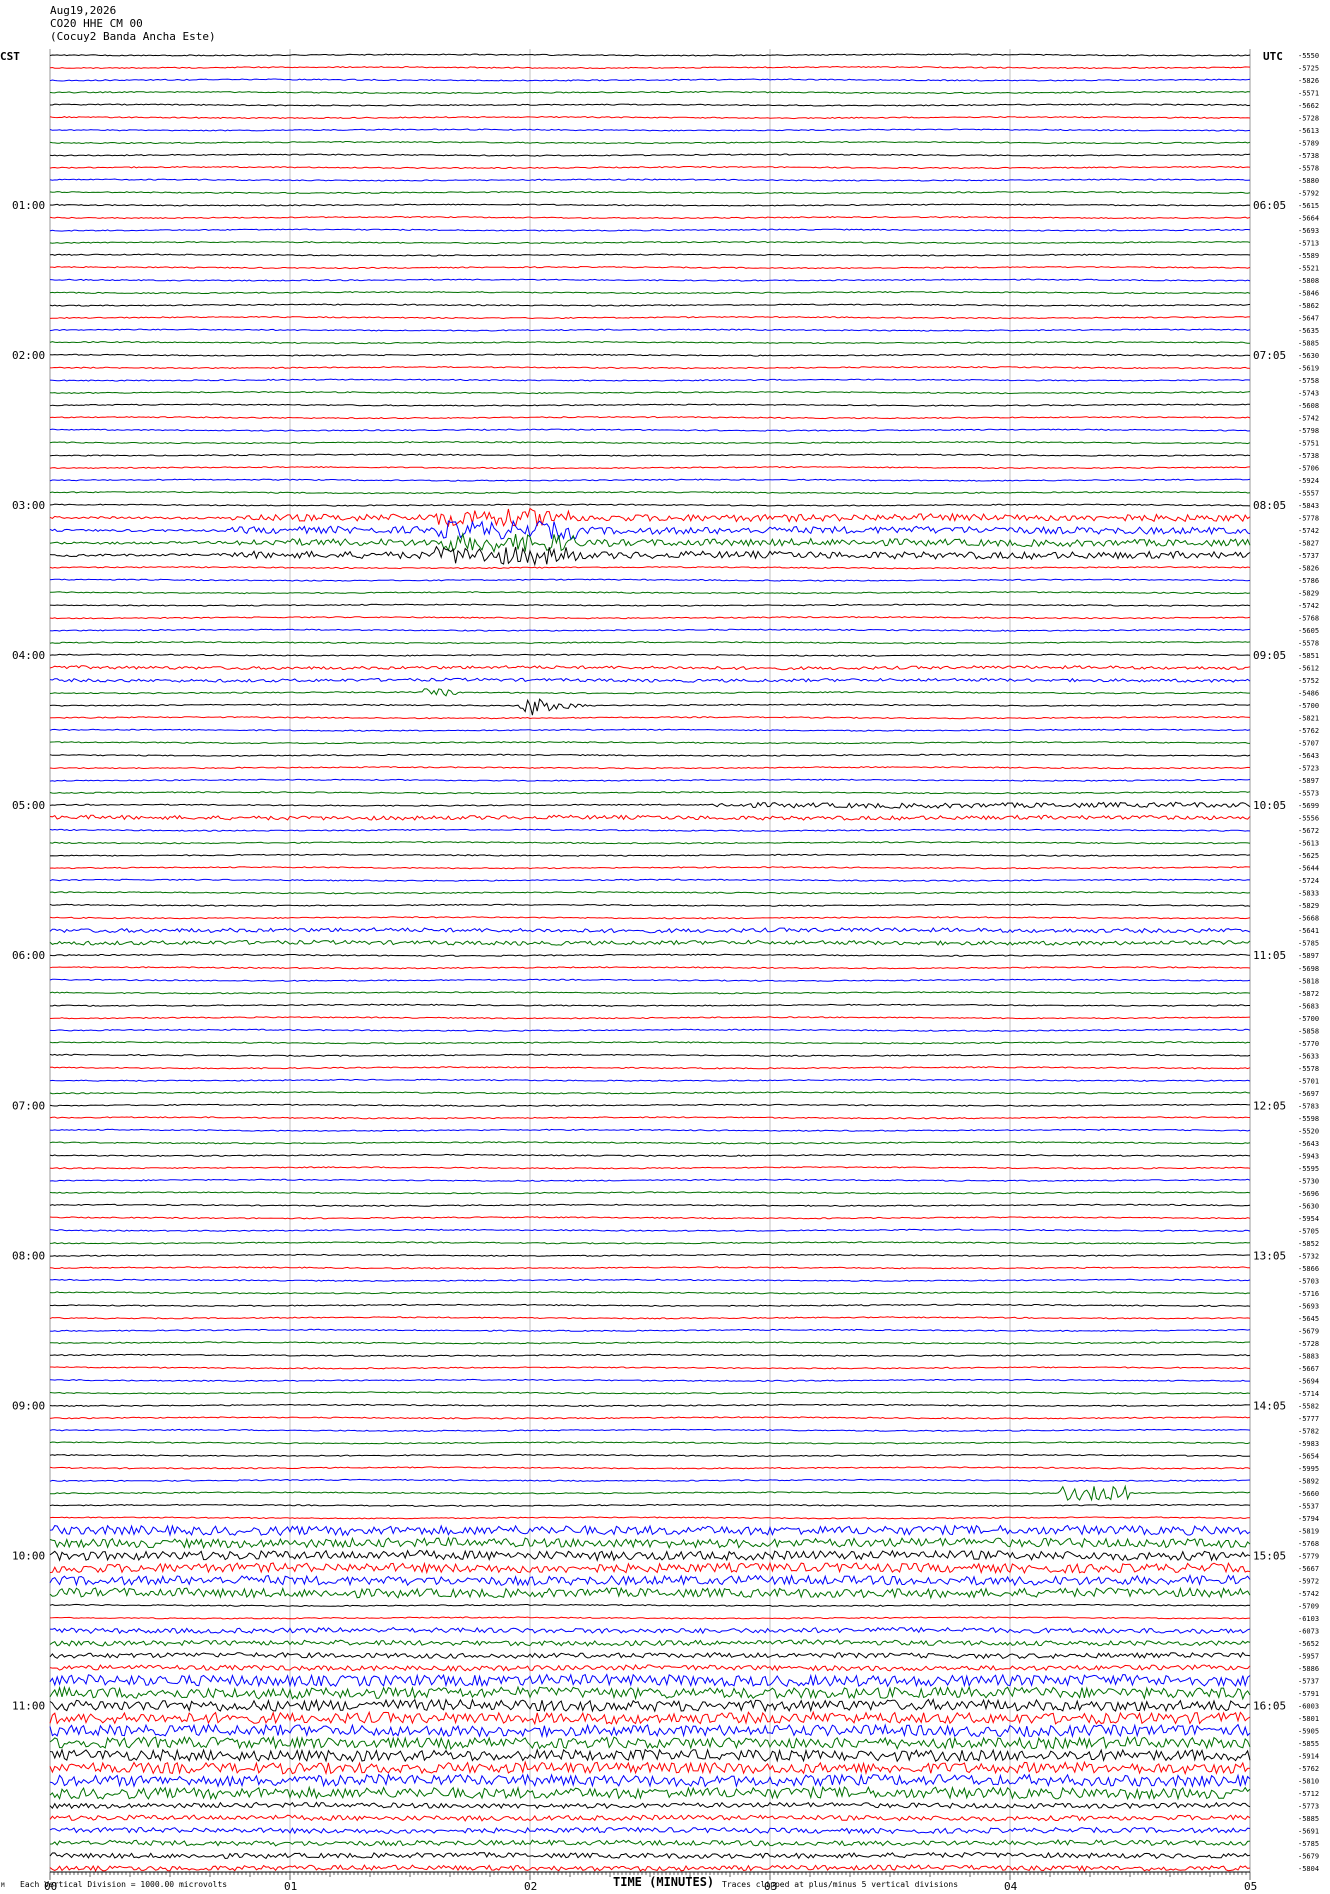 The width and height of the screenshot is (1330, 1894). What do you see at coordinates (1308, 1056) in the screenshot?
I see `trace-value-label: -5633` at bounding box center [1308, 1056].